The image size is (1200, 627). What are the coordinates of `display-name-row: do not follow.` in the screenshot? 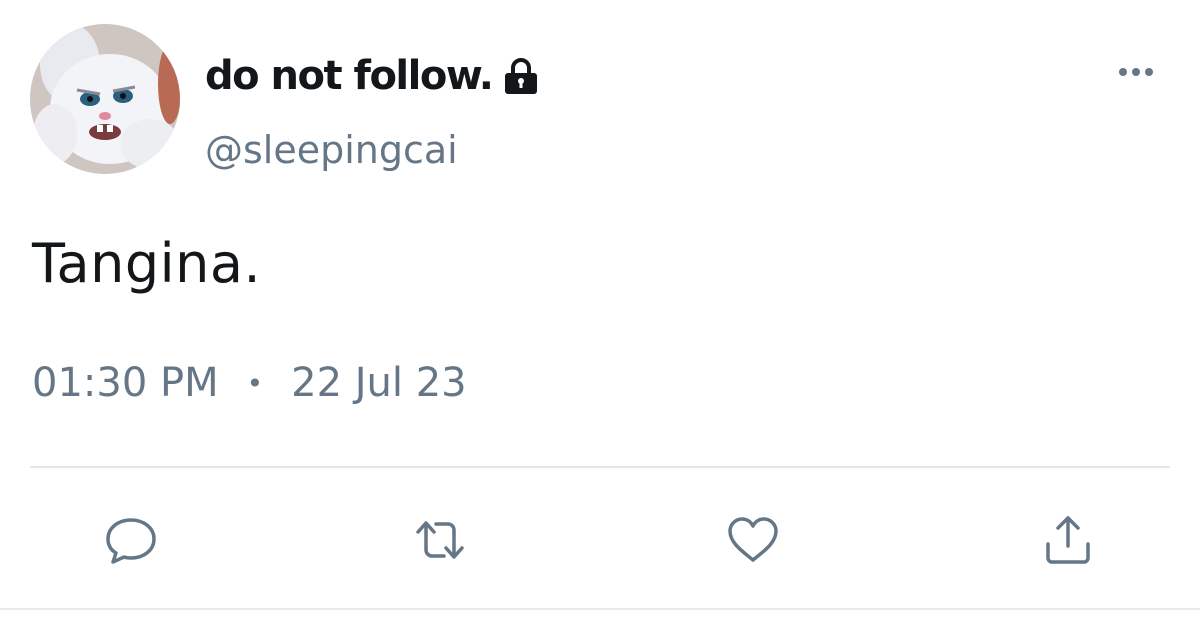 It's located at (372, 76).